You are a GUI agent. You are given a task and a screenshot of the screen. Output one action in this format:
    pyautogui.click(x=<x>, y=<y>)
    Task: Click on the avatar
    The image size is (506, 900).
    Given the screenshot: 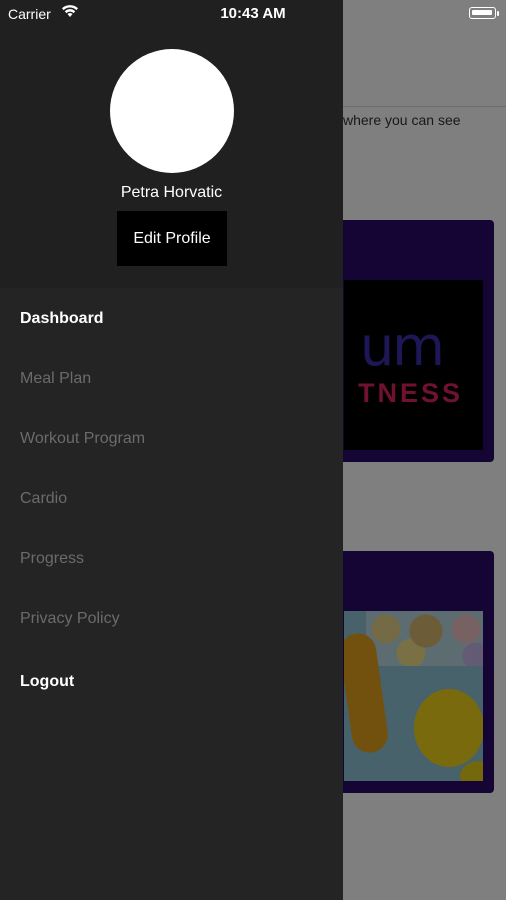 What is the action you would take?
    pyautogui.click(x=172, y=111)
    